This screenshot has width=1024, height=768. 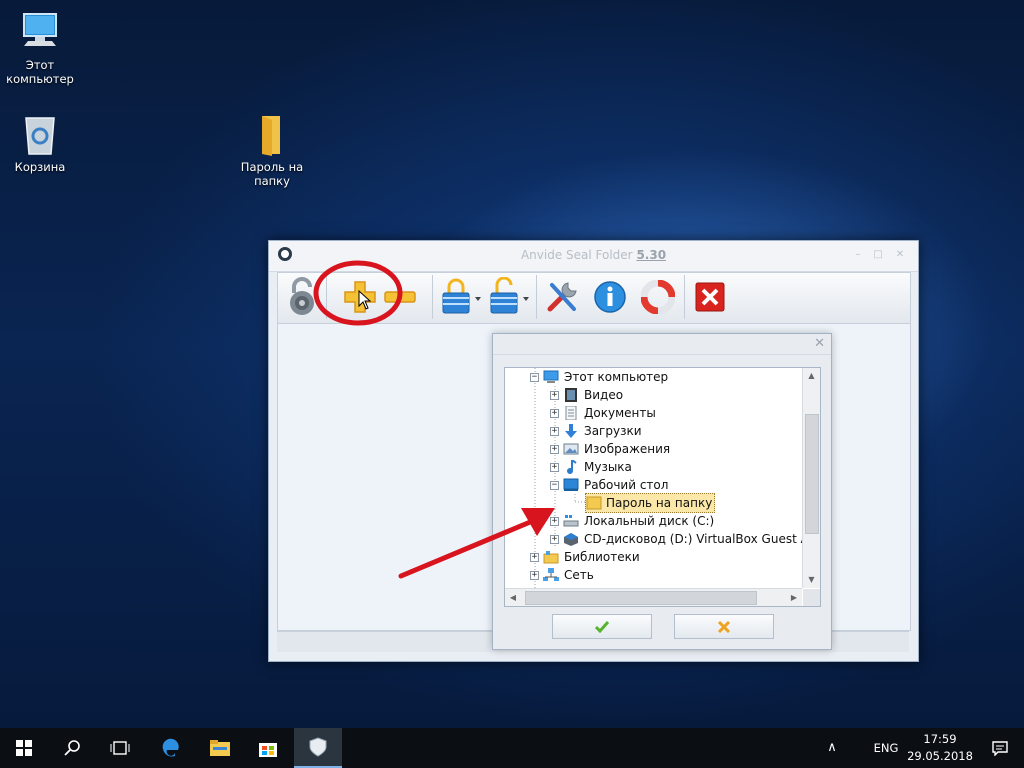 I want to click on desktop-icon, so click(x=571, y=484).